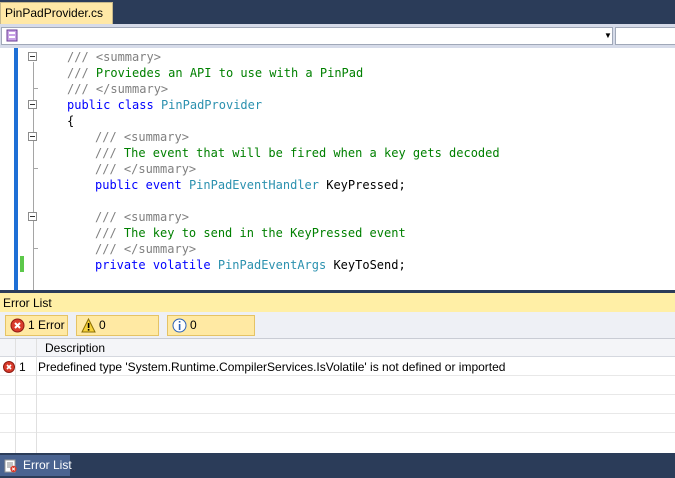  Describe the element at coordinates (75, 348) in the screenshot. I see `description-column-header: Description` at that location.